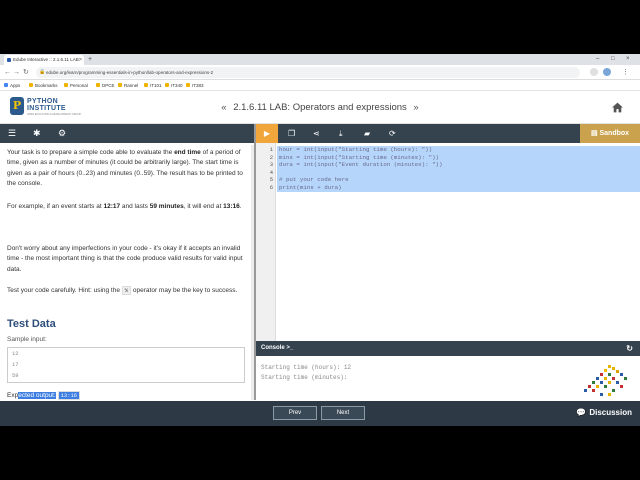 The image size is (640, 480). Describe the element at coordinates (271, 187) in the screenshot. I see `line-number: 6` at that location.